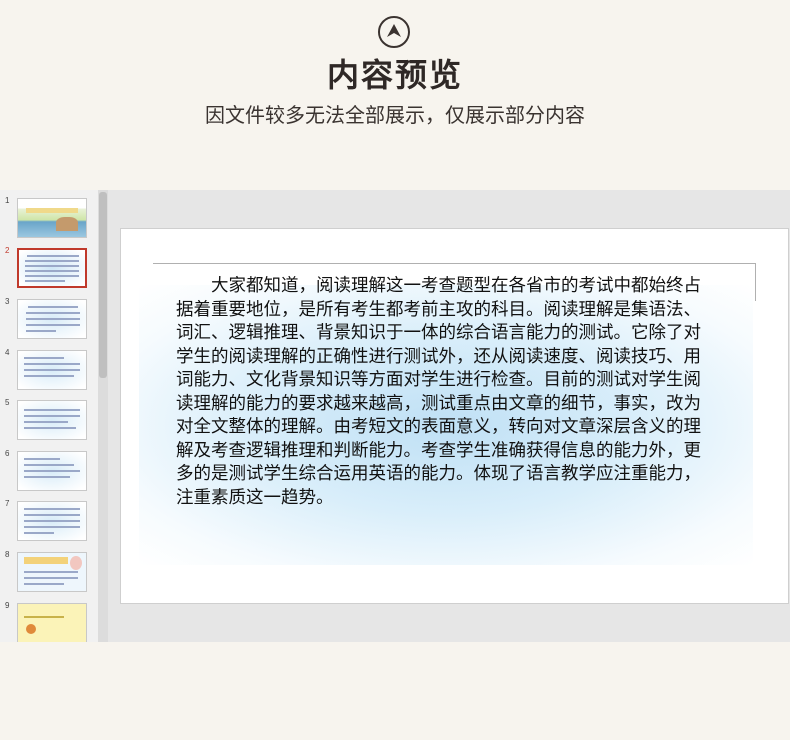 Image resolution: width=790 pixels, height=740 pixels. I want to click on scrollbar-thumb, so click(103, 285).